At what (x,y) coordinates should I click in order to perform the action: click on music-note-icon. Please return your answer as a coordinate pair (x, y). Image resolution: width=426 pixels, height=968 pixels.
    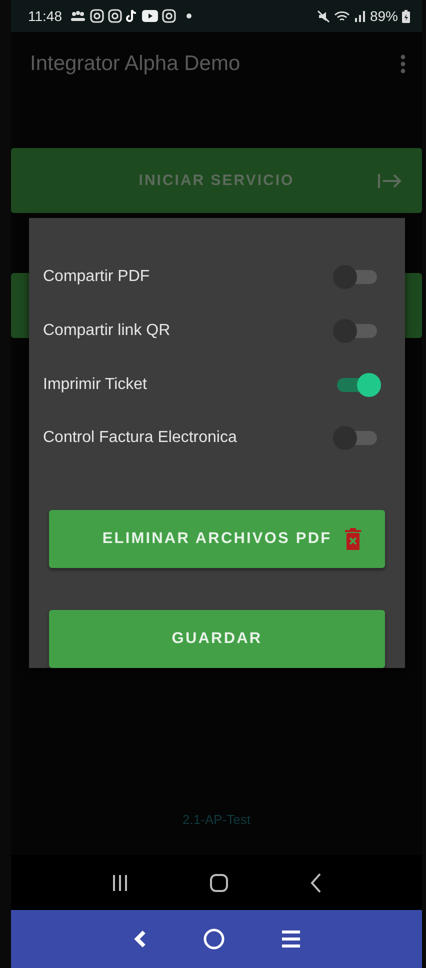
    Looking at the image, I should click on (132, 16).